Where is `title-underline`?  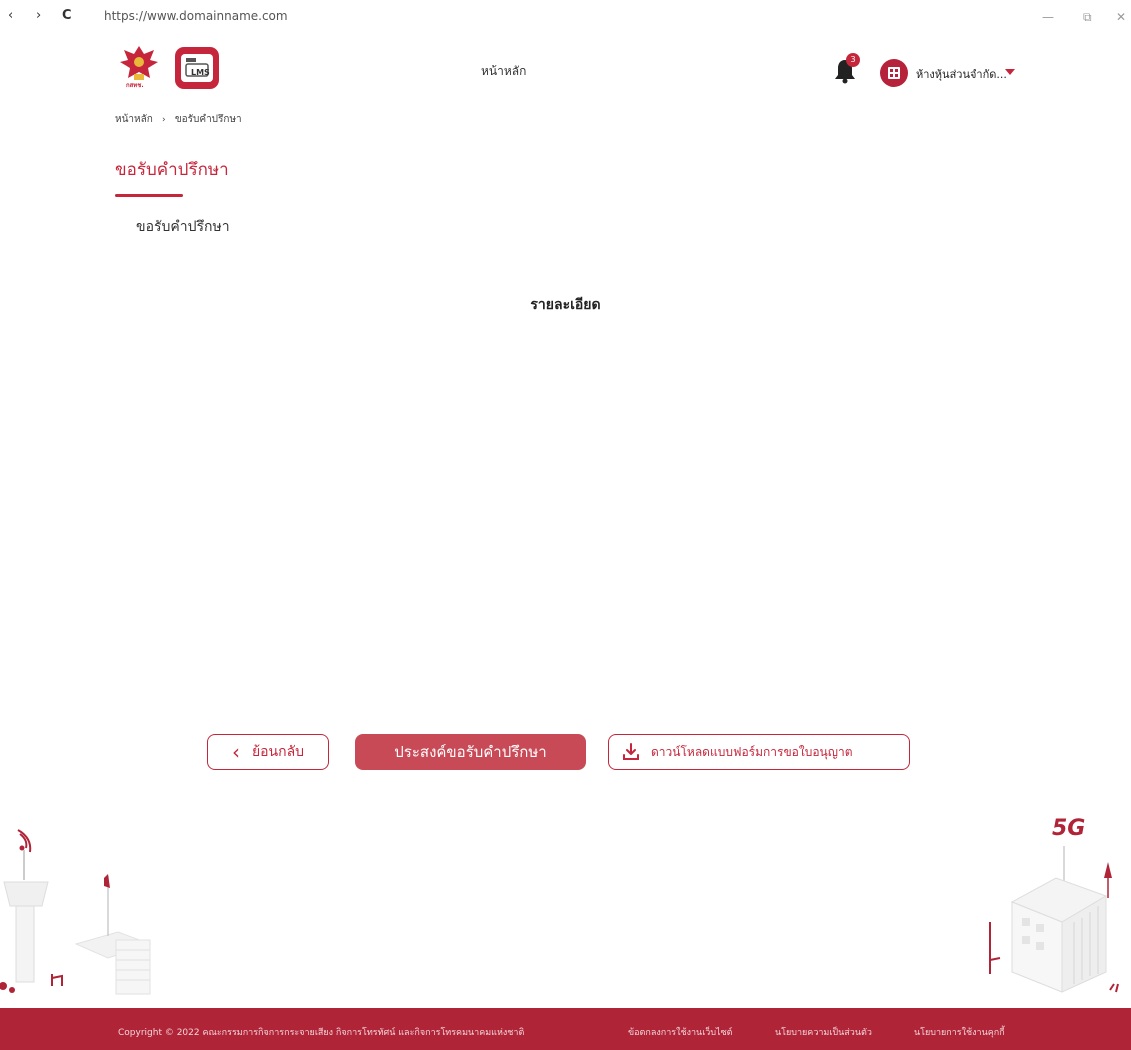 title-underline is located at coordinates (149, 195).